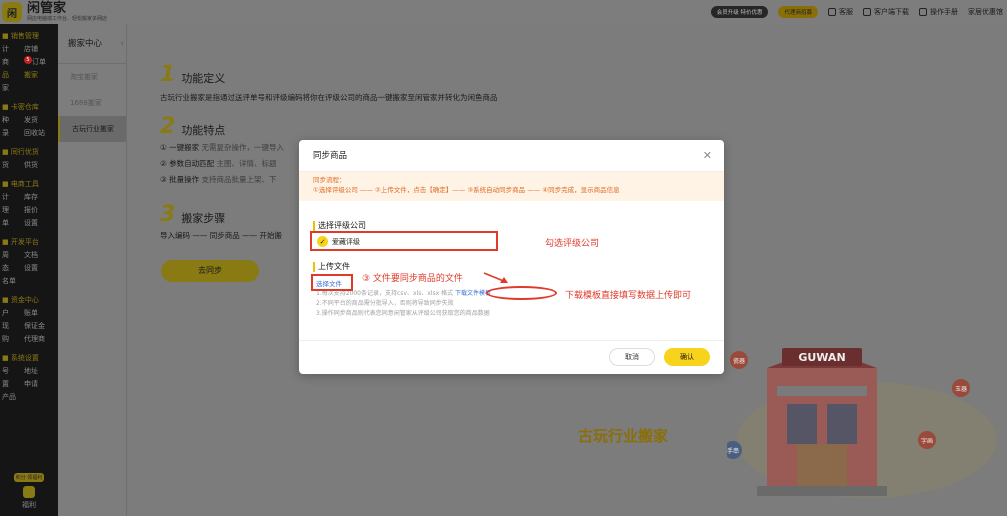  I want to click on sidebar-row: 现保证金, so click(29, 326).